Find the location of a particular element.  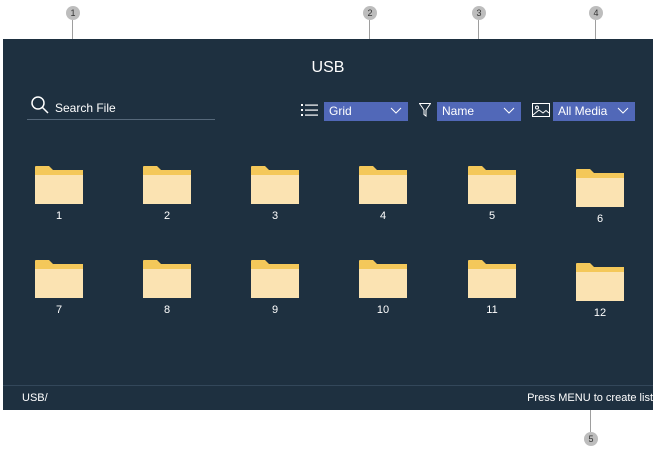

callout-2: 2 is located at coordinates (370, 13).